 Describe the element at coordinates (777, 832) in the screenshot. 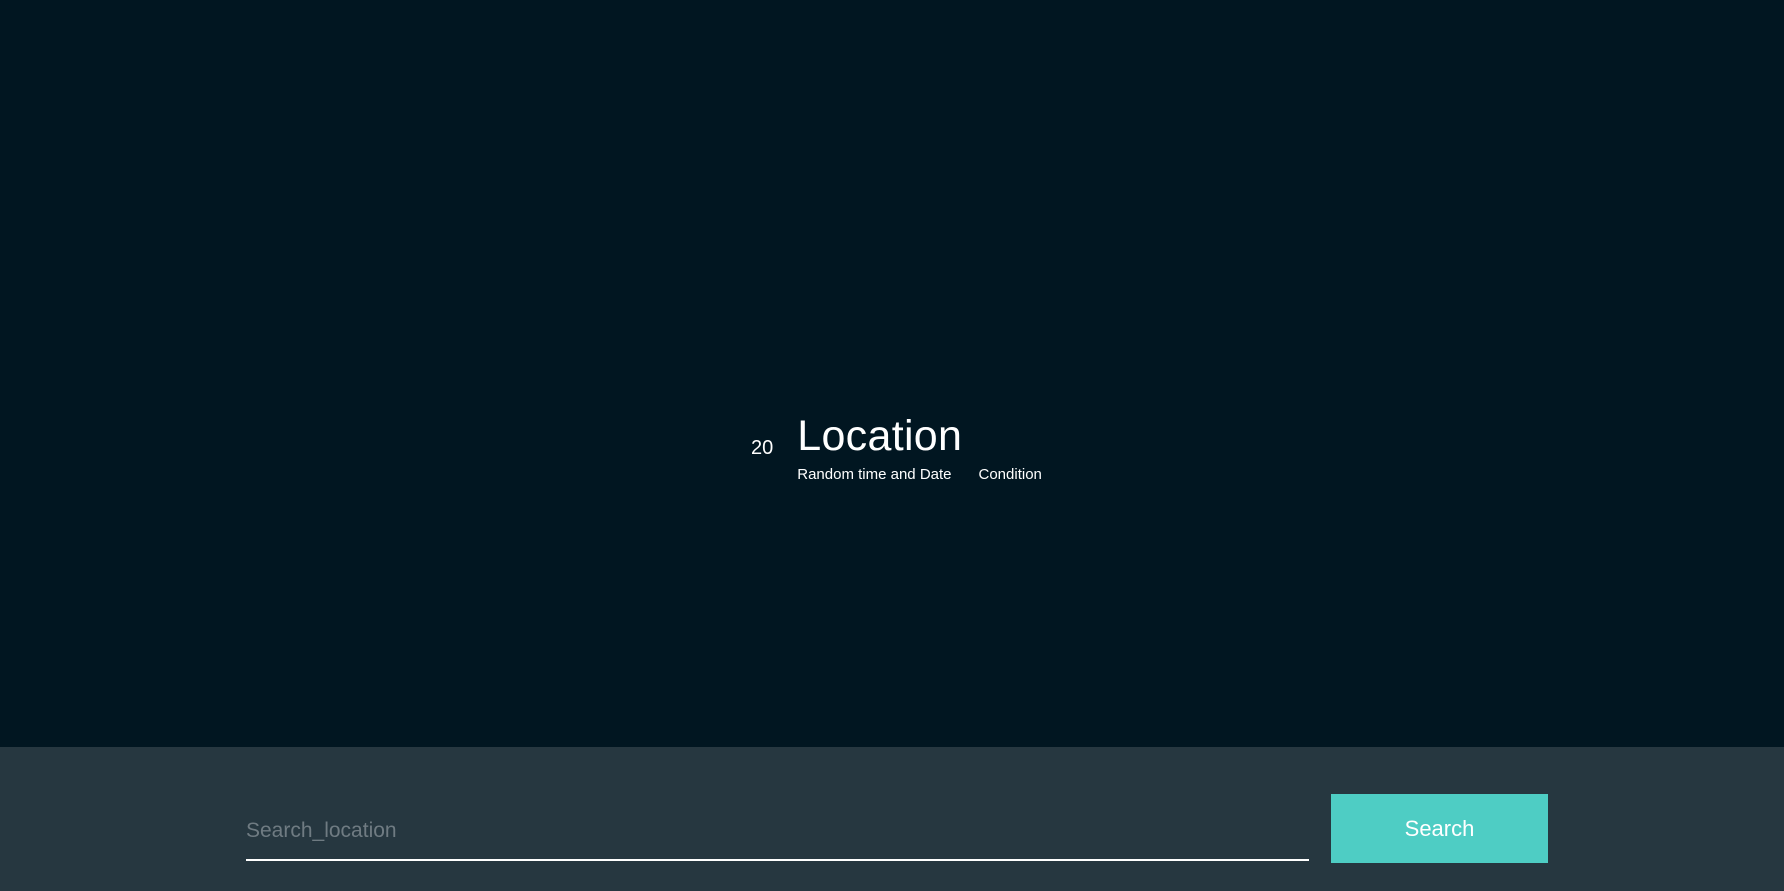

I see `search-location-input` at that location.